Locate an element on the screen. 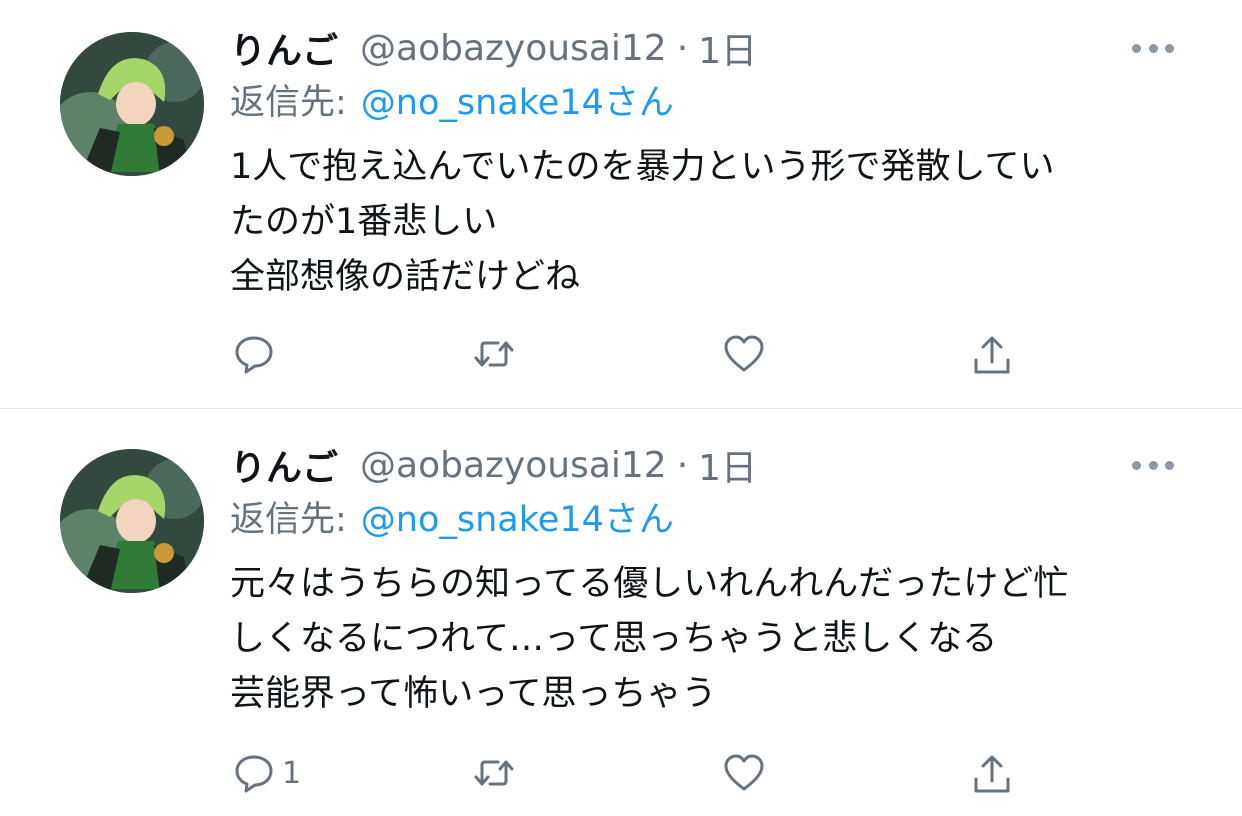  reply-button: 1 is located at coordinates (266, 773).